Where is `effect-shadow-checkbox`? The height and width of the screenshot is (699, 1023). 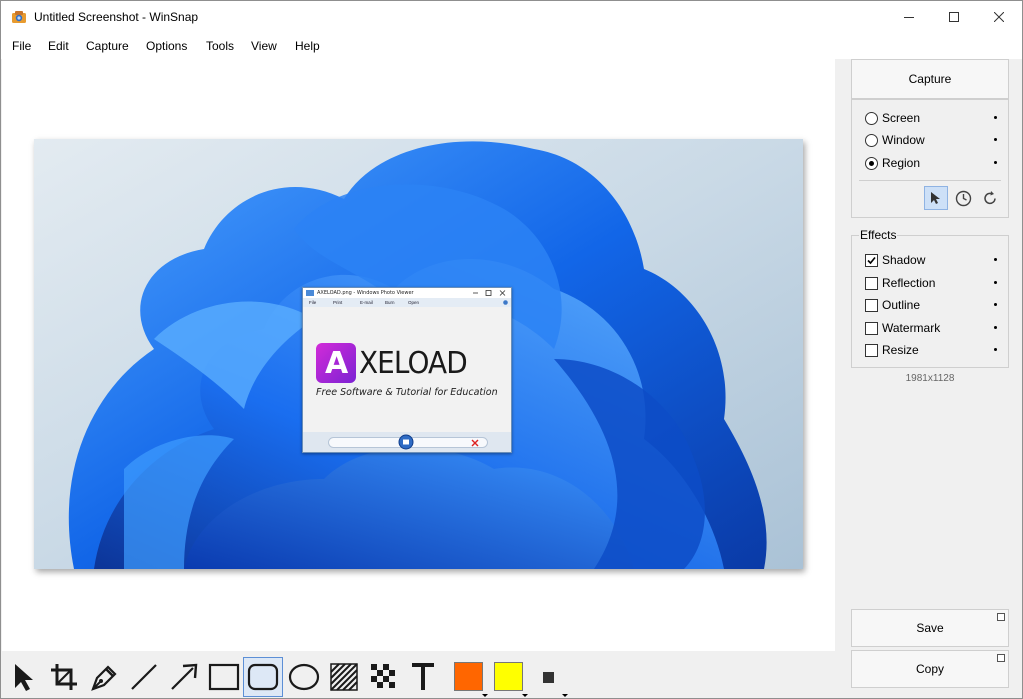 effect-shadow-checkbox is located at coordinates (871, 260).